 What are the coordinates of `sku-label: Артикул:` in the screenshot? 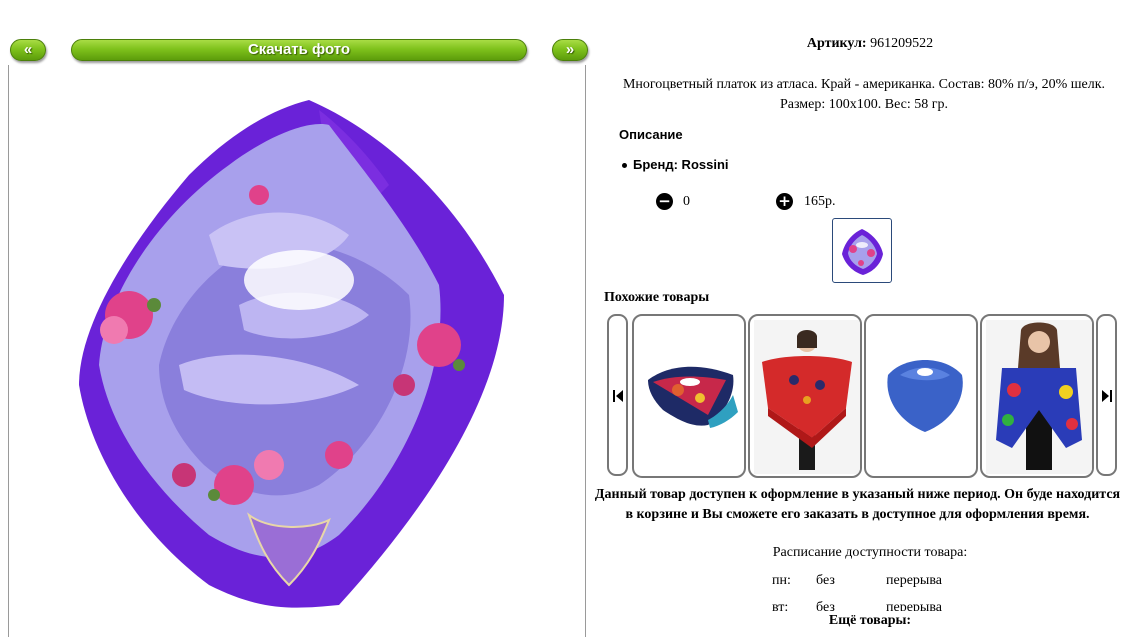 It's located at (836, 43).